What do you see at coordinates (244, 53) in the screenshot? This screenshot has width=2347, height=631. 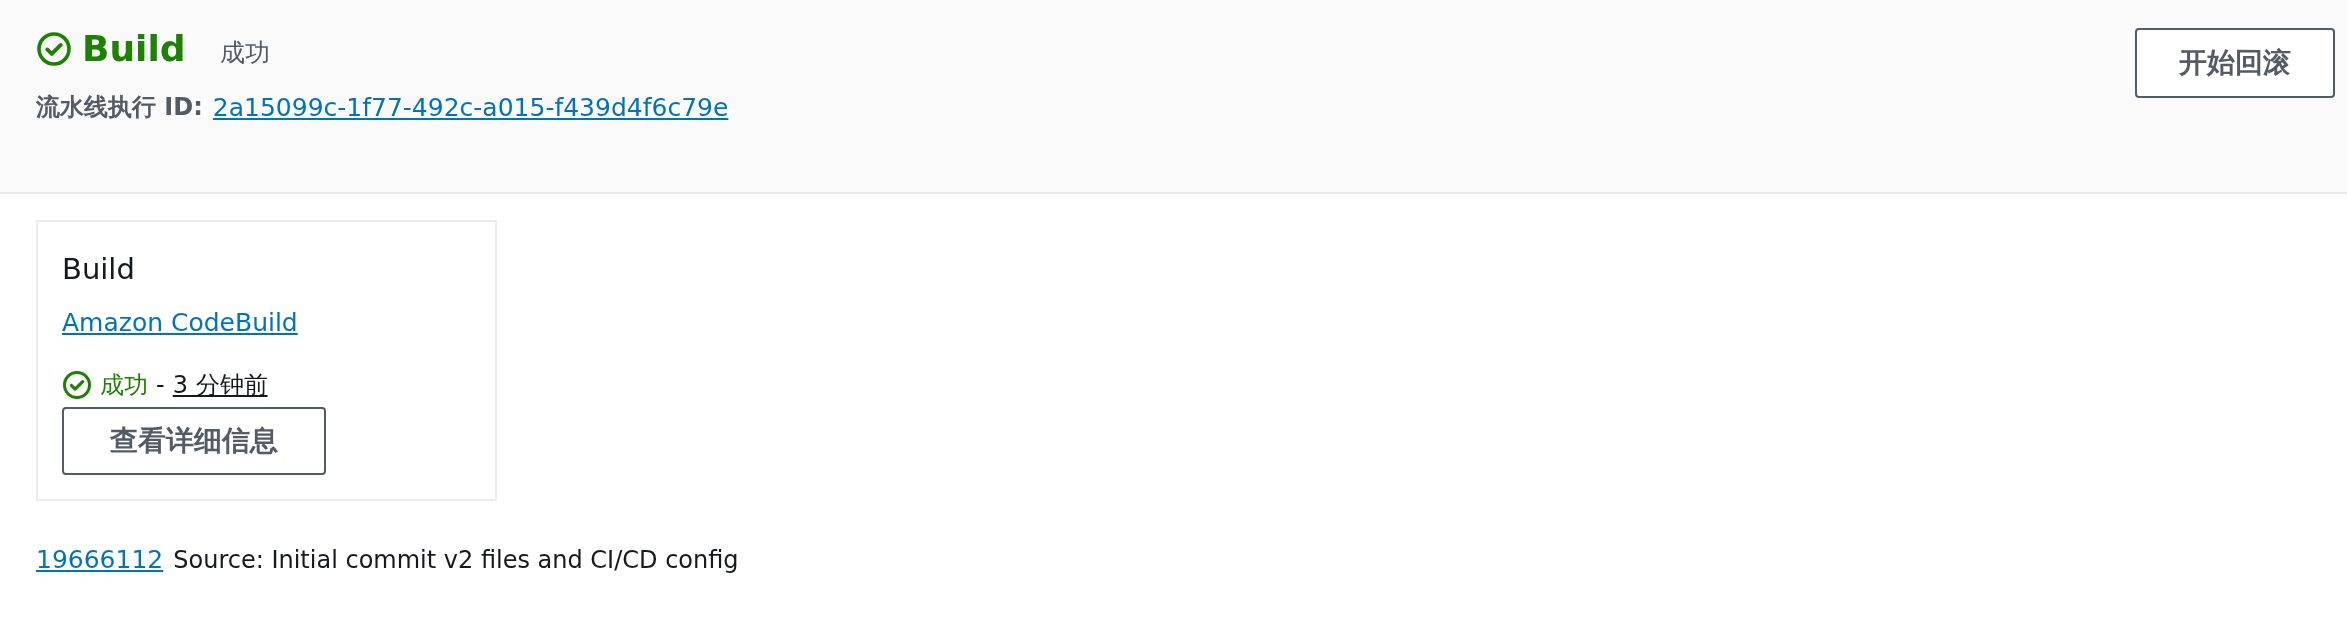 I see `stage-status: 成功` at bounding box center [244, 53].